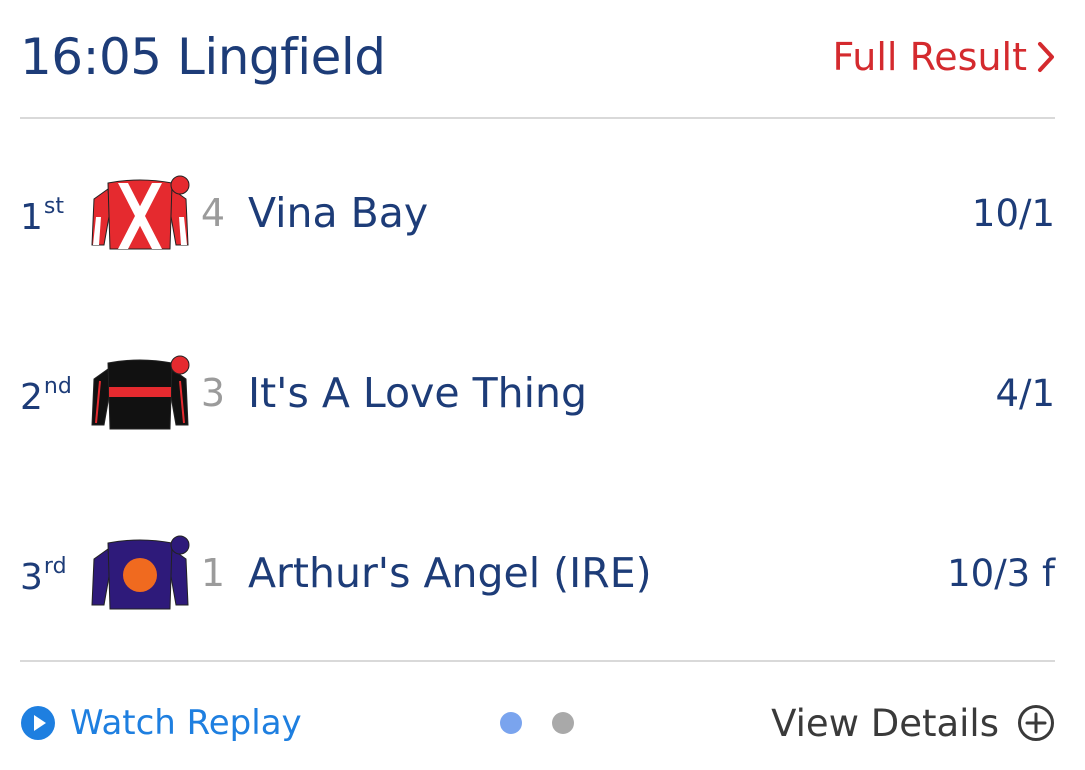 The image size is (1085, 770). I want to click on position-suffix: st, so click(53, 206).